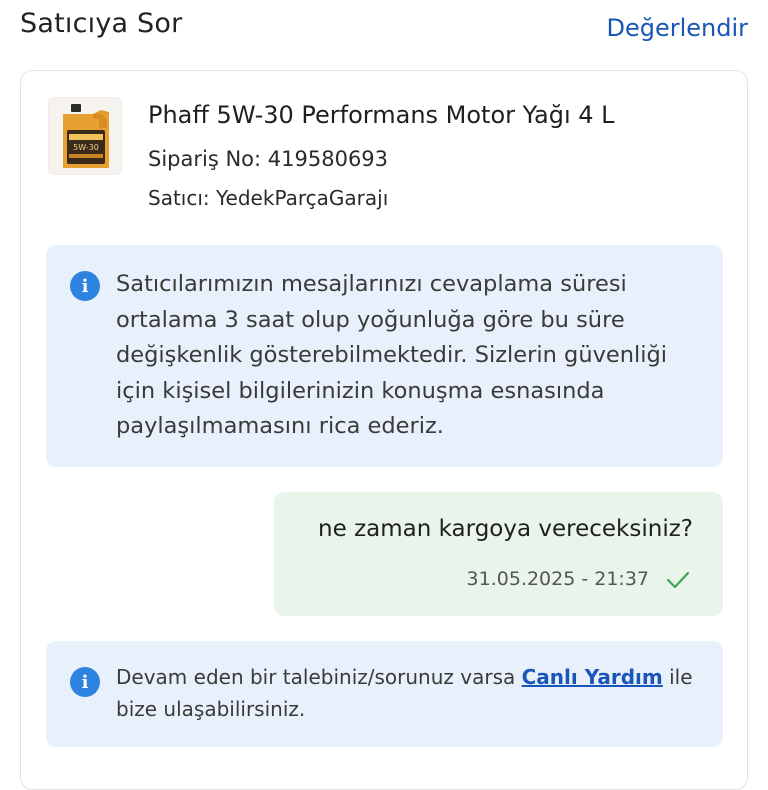 The width and height of the screenshot is (768, 790). What do you see at coordinates (86, 147) in the screenshot?
I see `svg-text: 5W-30` at bounding box center [86, 147].